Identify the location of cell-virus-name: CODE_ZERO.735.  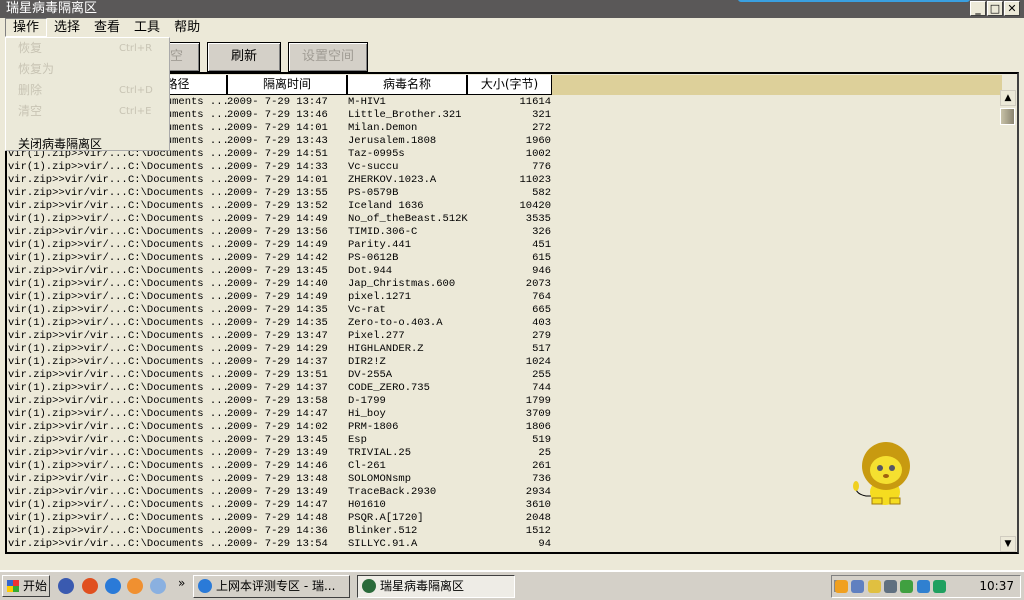
(389, 388).